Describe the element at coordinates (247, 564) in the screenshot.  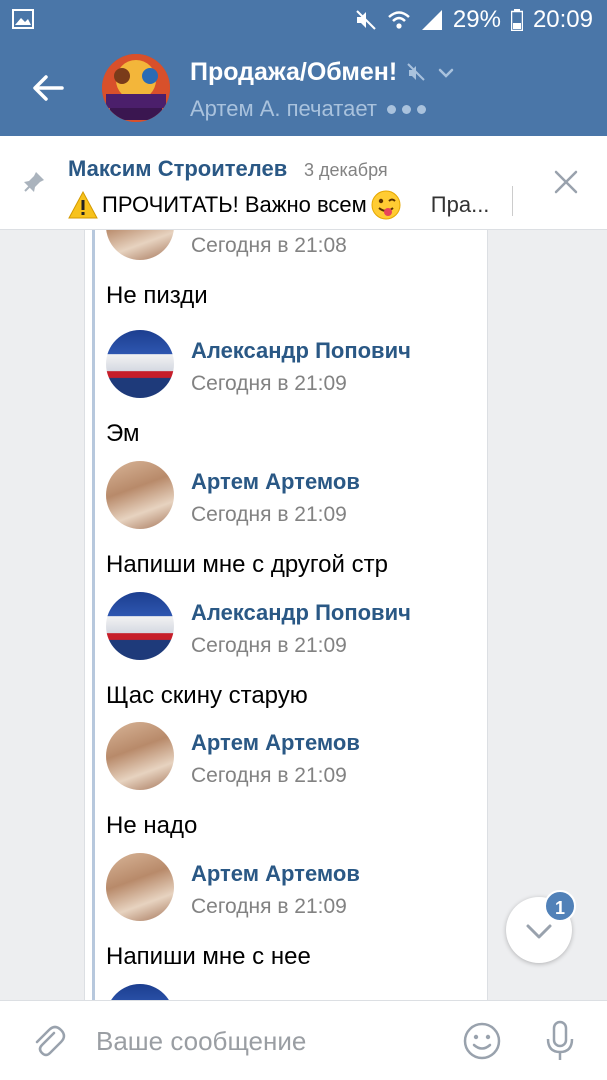
I see `message-text: Напиши мне с другой стр` at that location.